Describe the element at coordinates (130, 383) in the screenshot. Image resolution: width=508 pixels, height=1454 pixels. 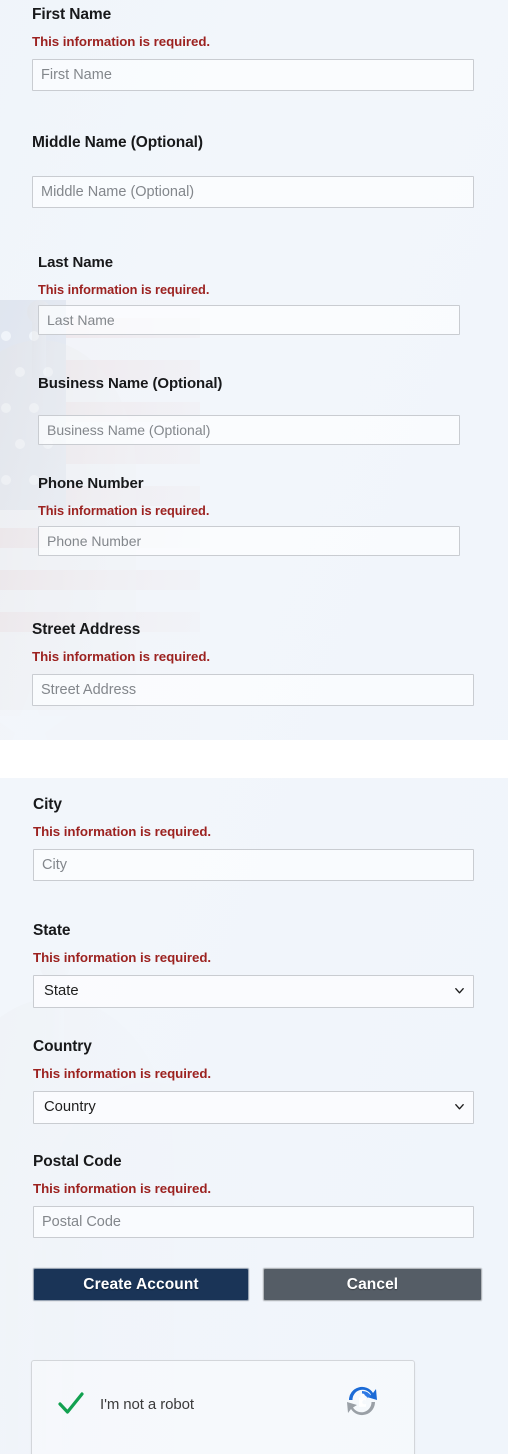
I see `business-name-label: Business Name (Optional)` at that location.